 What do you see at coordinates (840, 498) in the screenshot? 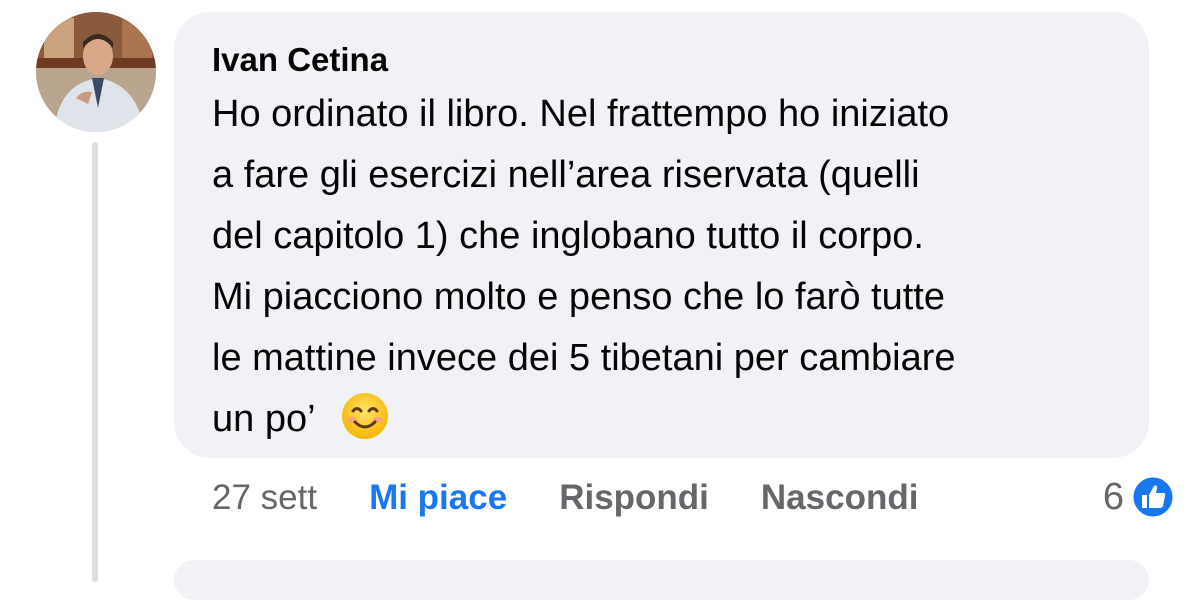
I see `hide-button: Nascondi` at bounding box center [840, 498].